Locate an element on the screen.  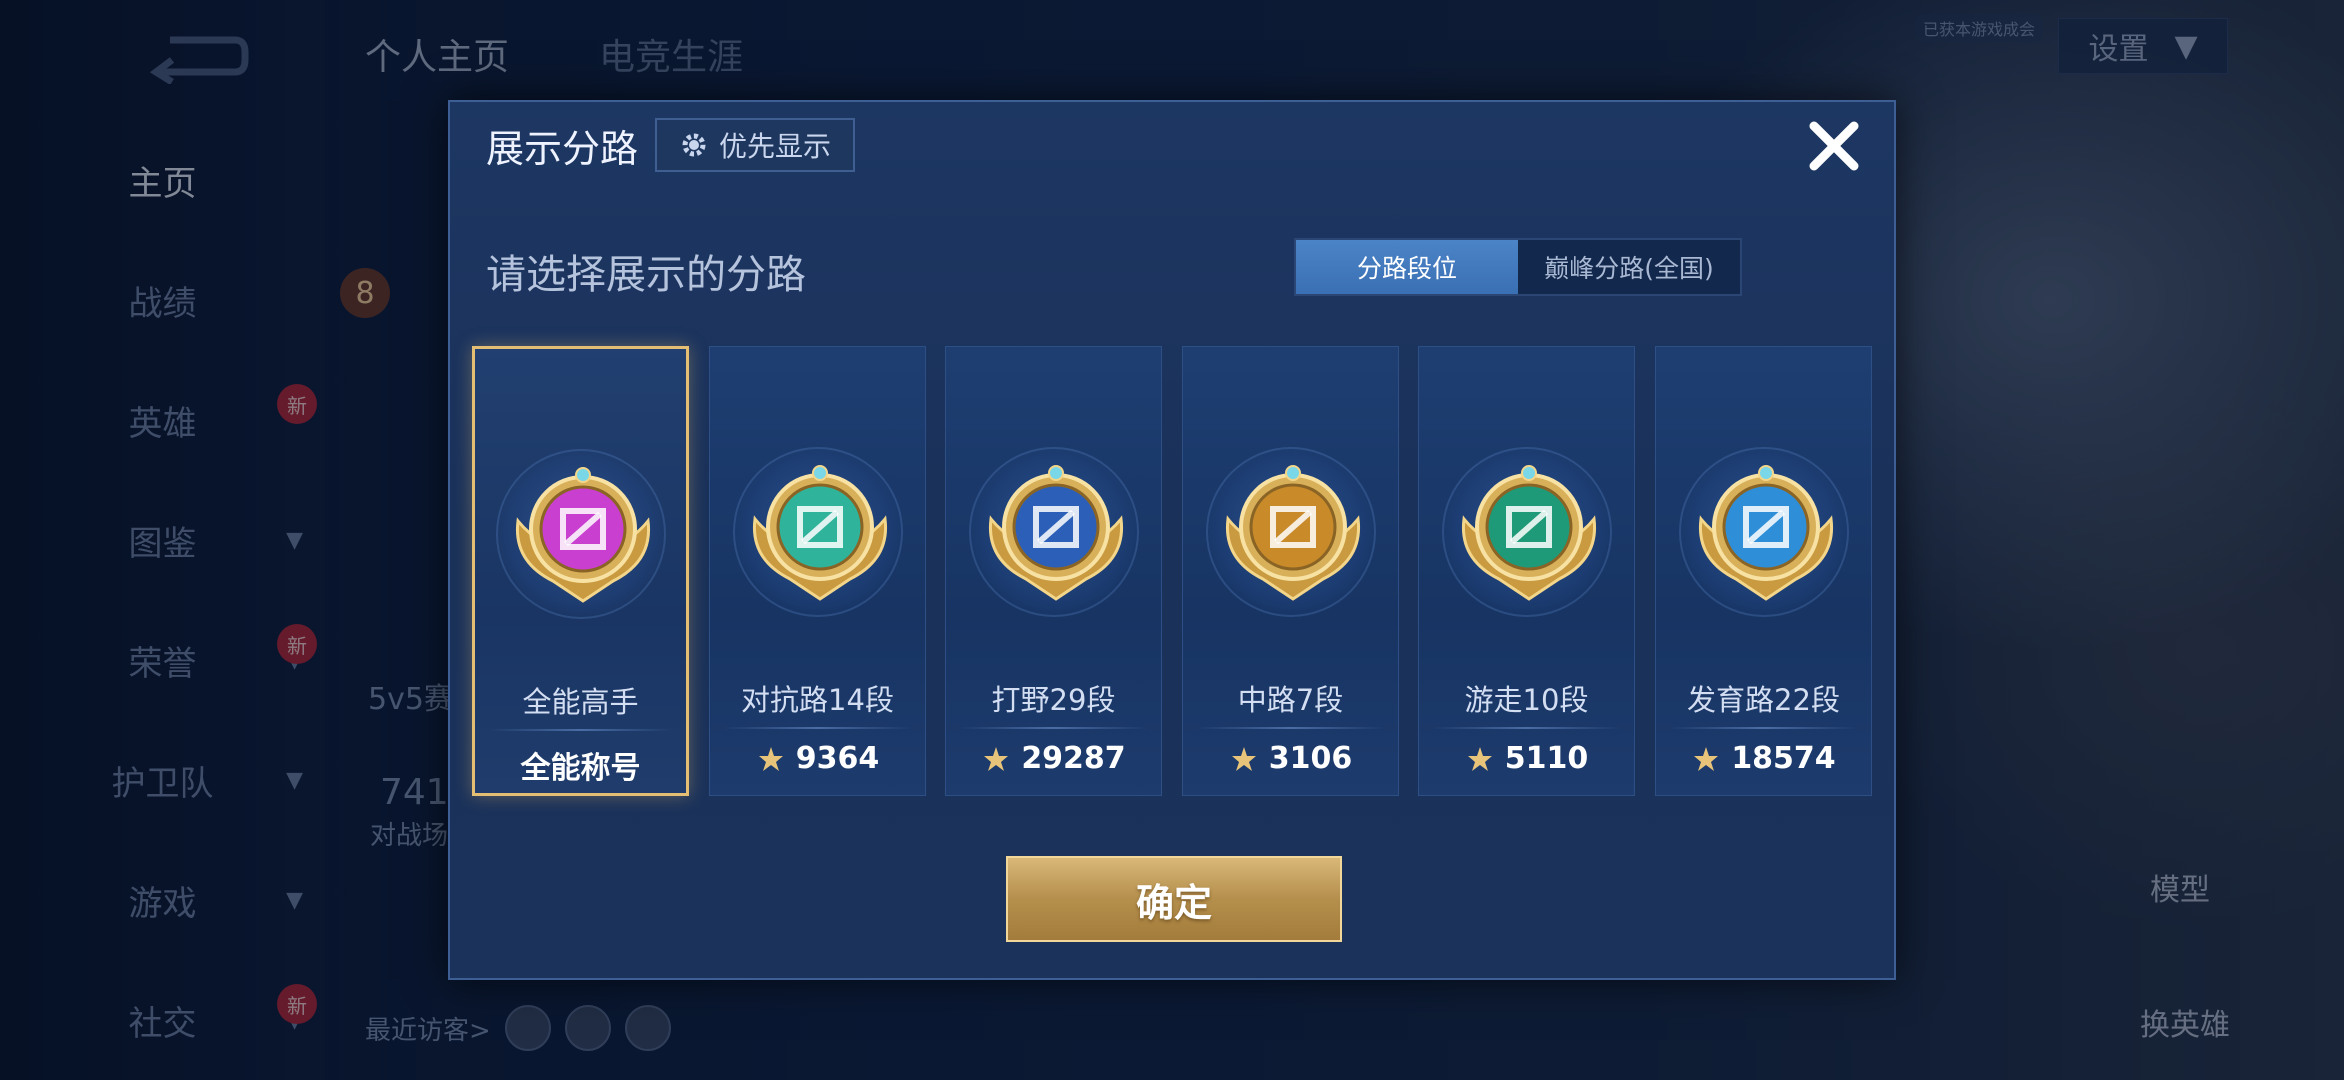
close-button is located at coordinates (1834, 146).